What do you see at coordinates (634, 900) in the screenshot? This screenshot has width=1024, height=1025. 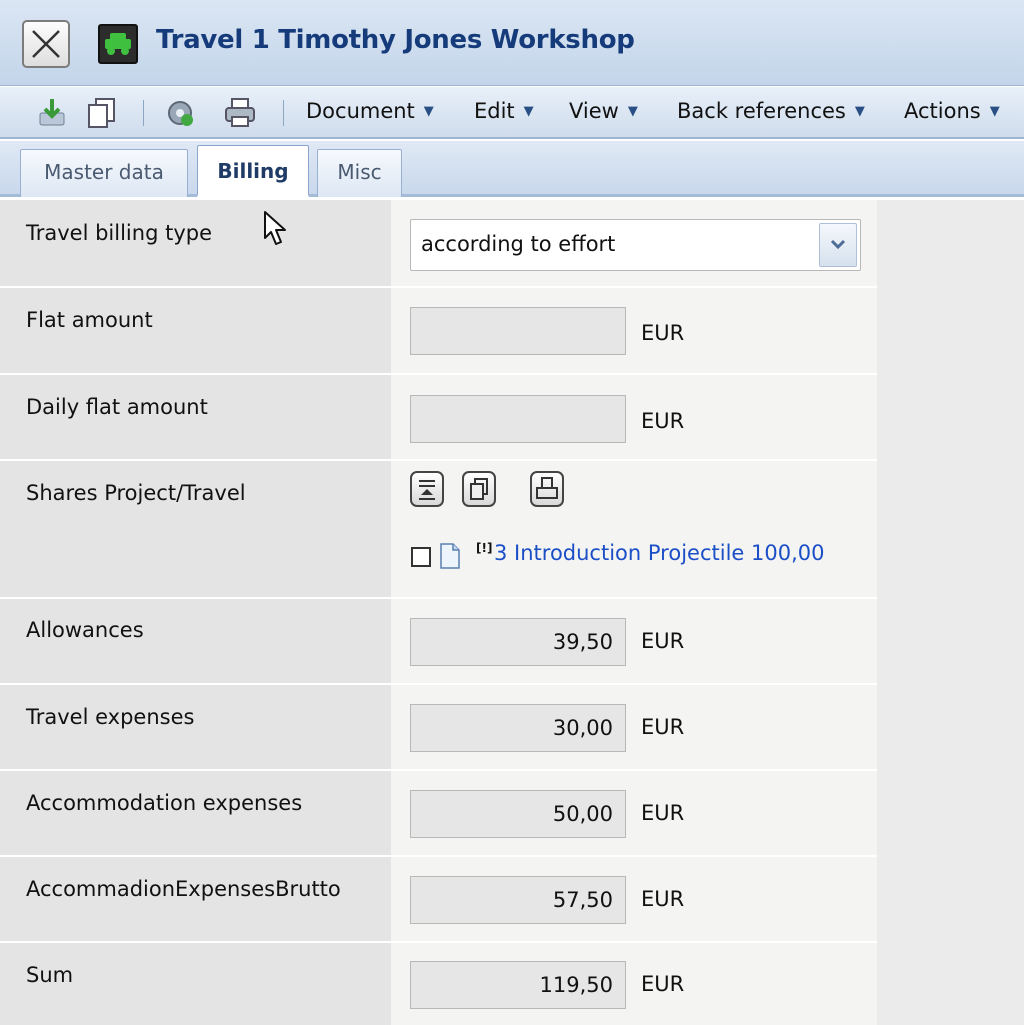 I see `value-cell: 57,50 EUR` at bounding box center [634, 900].